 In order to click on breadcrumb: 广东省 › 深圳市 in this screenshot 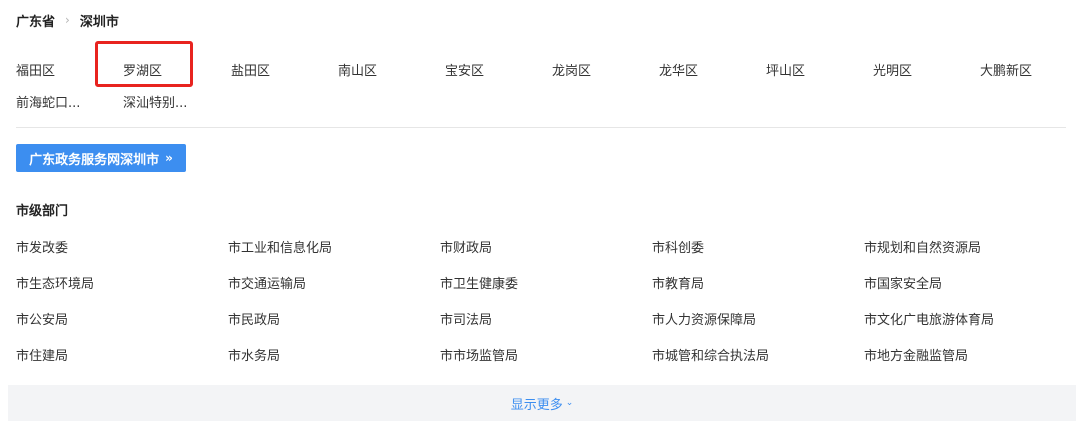, I will do `click(67, 20)`.